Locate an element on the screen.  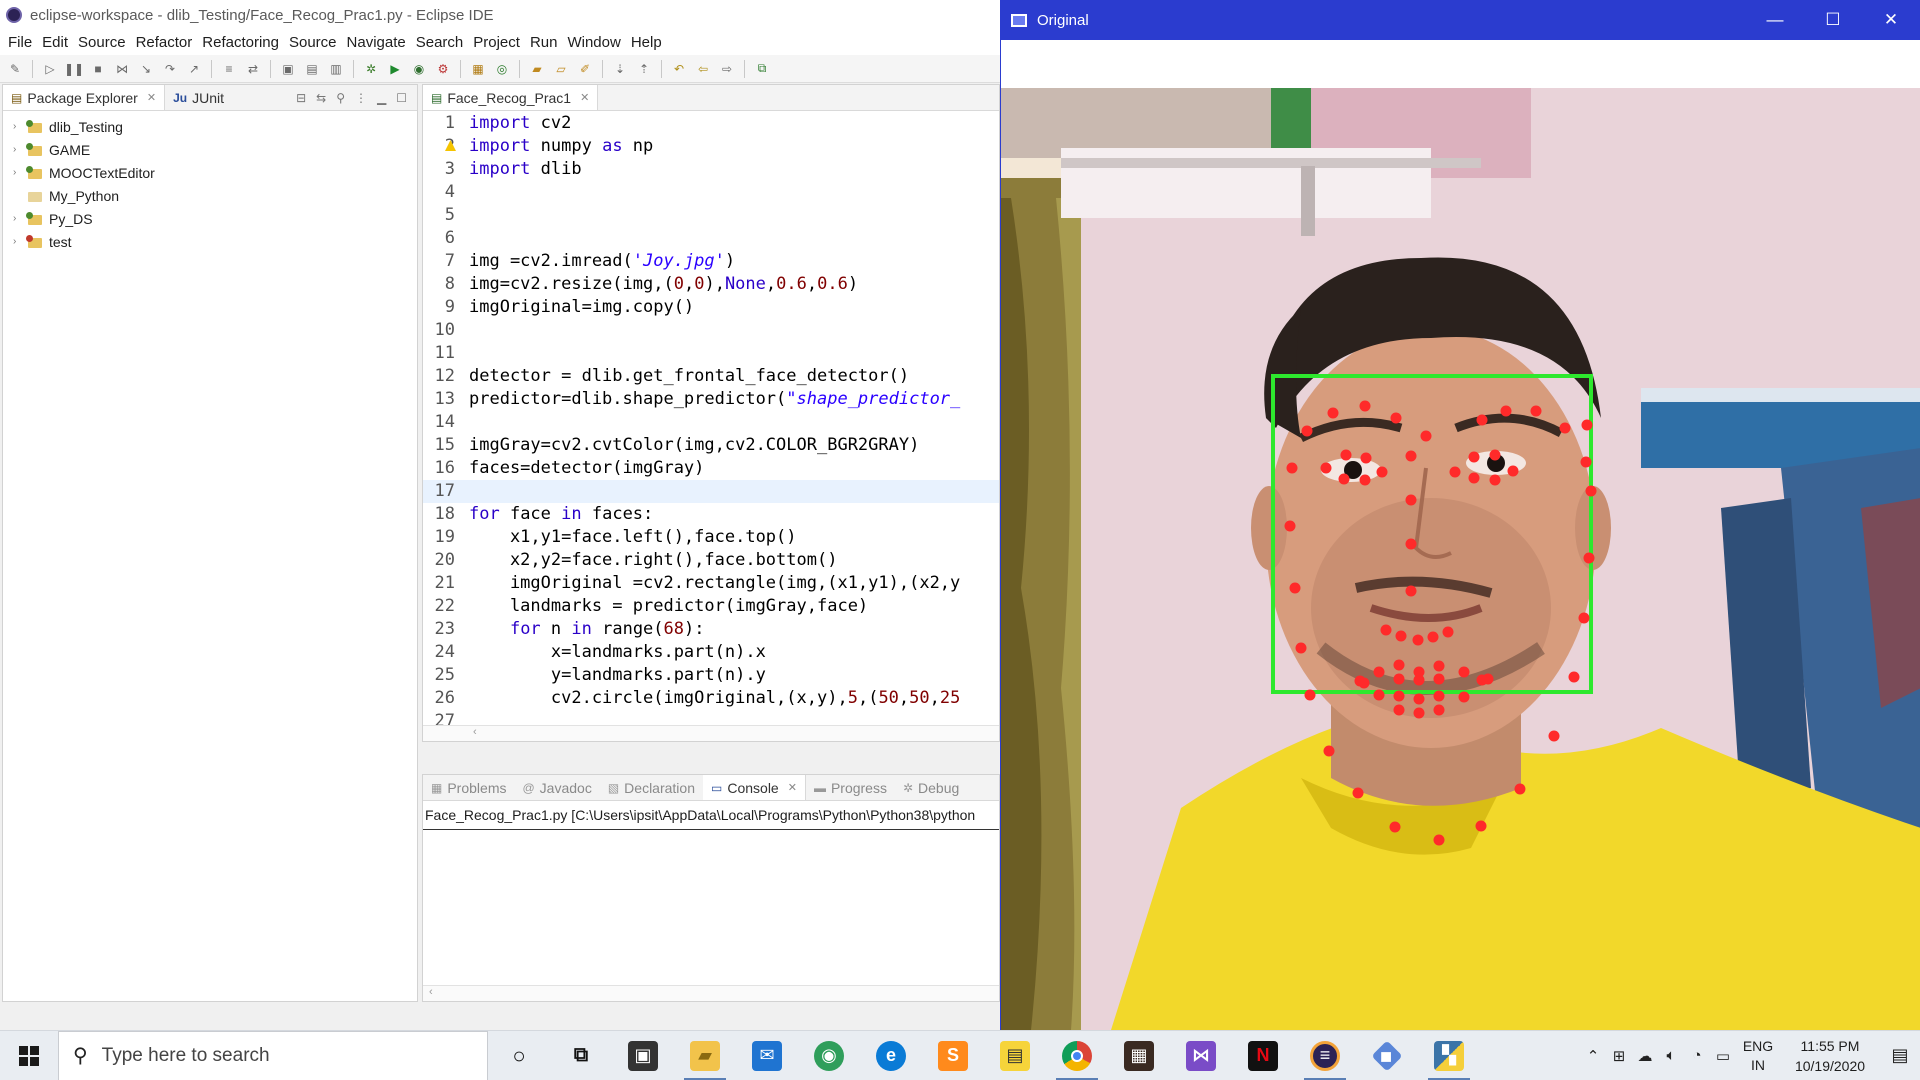
battery-icon: ▭ is located at coordinates (1723, 1056).